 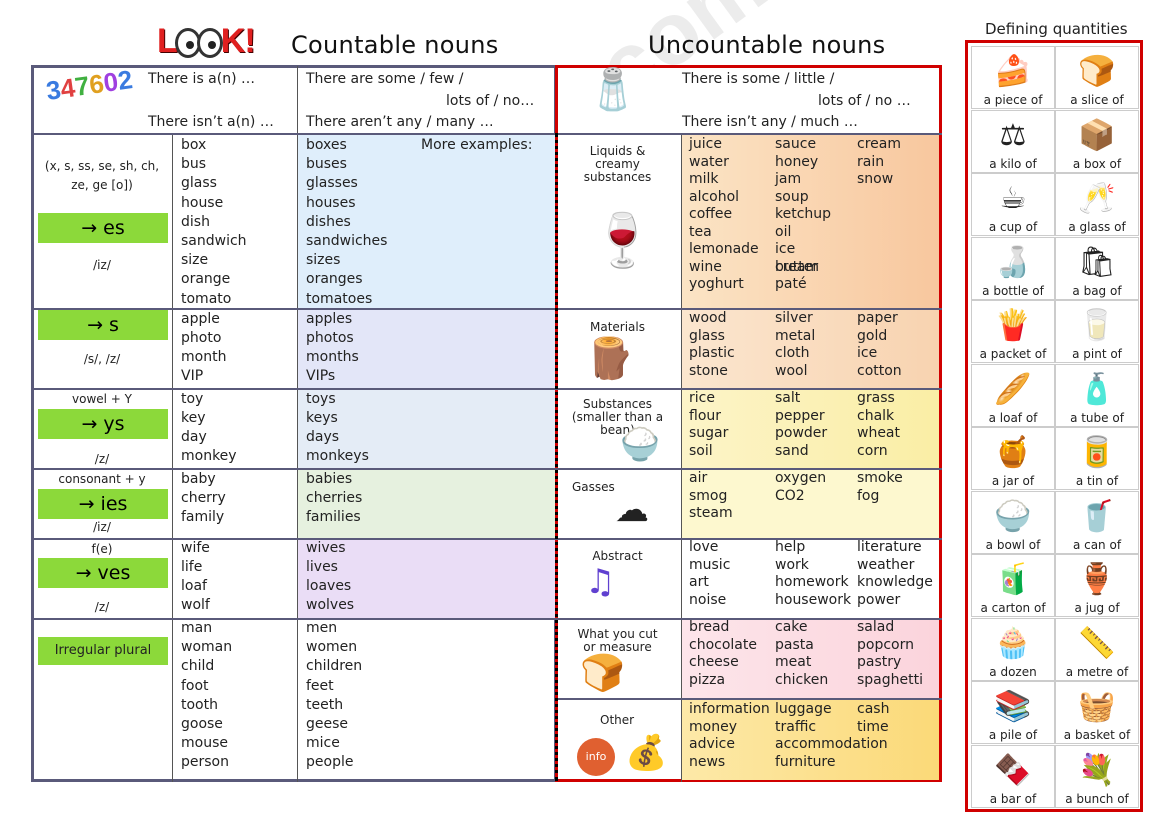 I want to click on uncountable-word: work, so click(x=792, y=564).